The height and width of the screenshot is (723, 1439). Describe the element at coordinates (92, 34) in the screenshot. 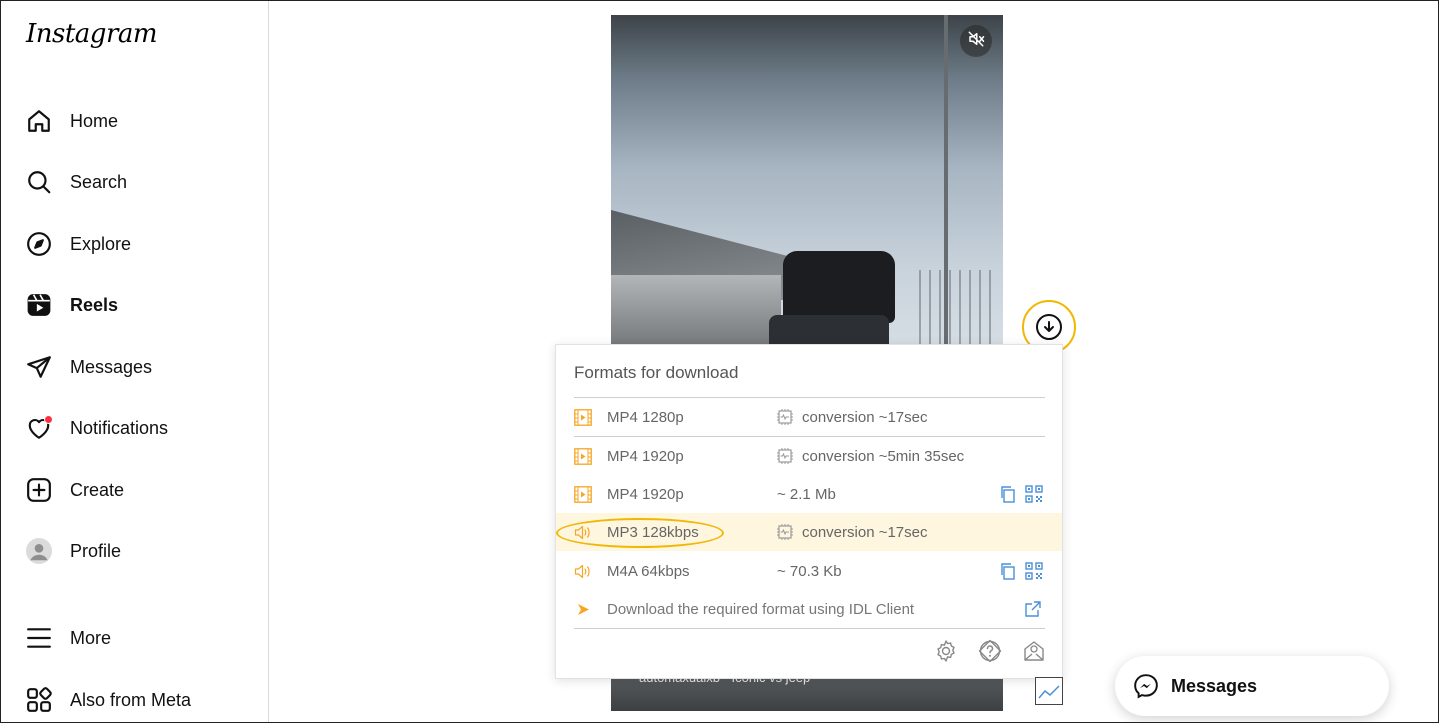

I see `instagram-logo: Instagram` at that location.